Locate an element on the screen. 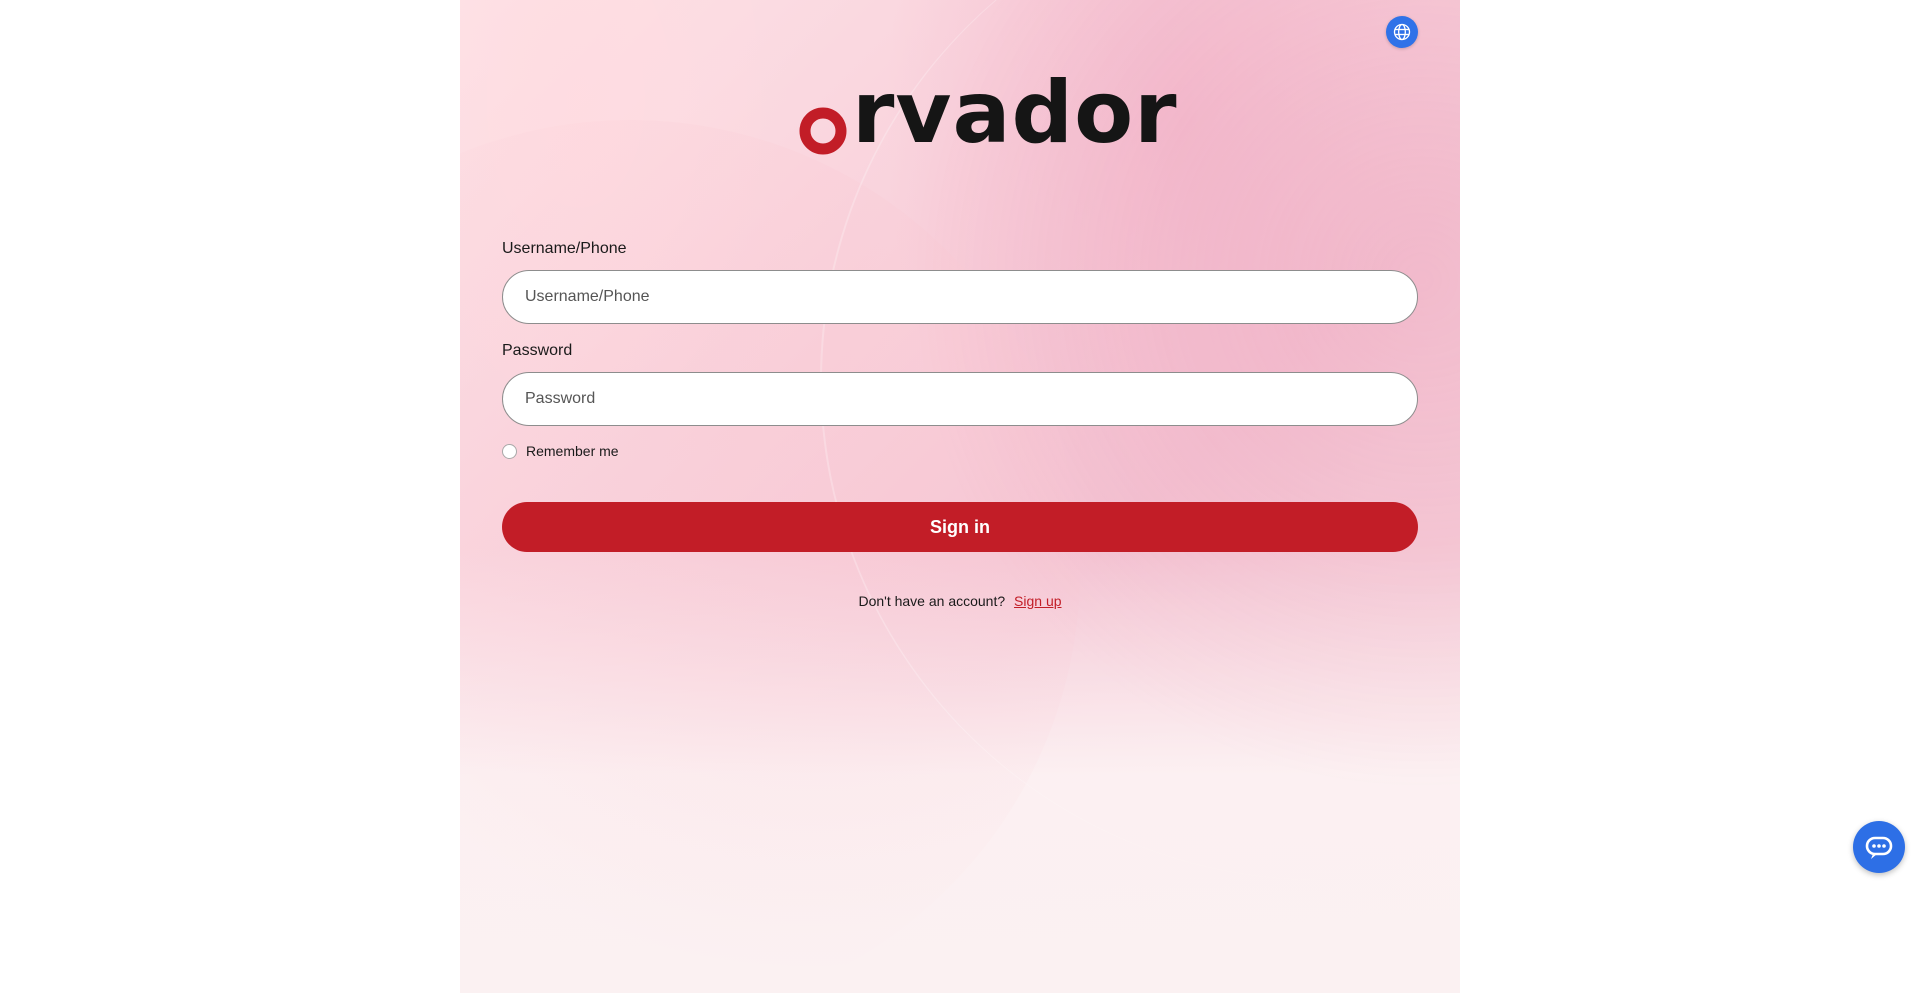 The image size is (1920, 993). remember-me-label: Remember me is located at coordinates (572, 451).